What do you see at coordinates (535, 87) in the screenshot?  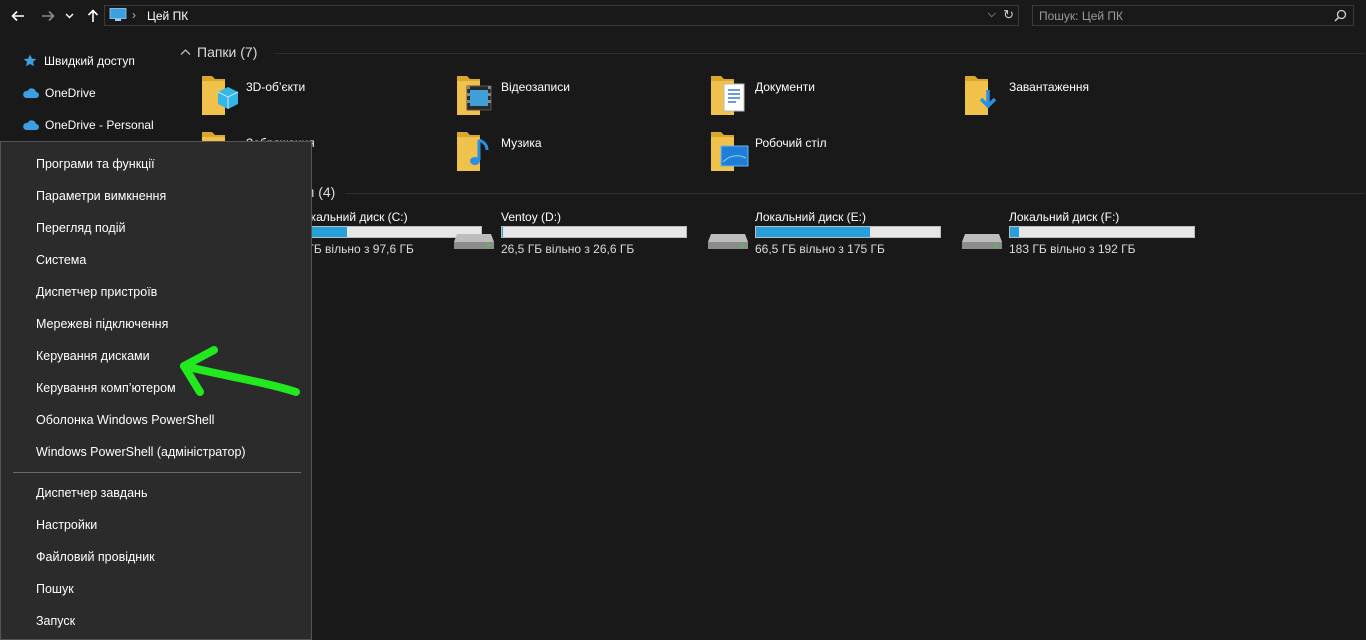 I see `folder-label: Відеозаписи` at bounding box center [535, 87].